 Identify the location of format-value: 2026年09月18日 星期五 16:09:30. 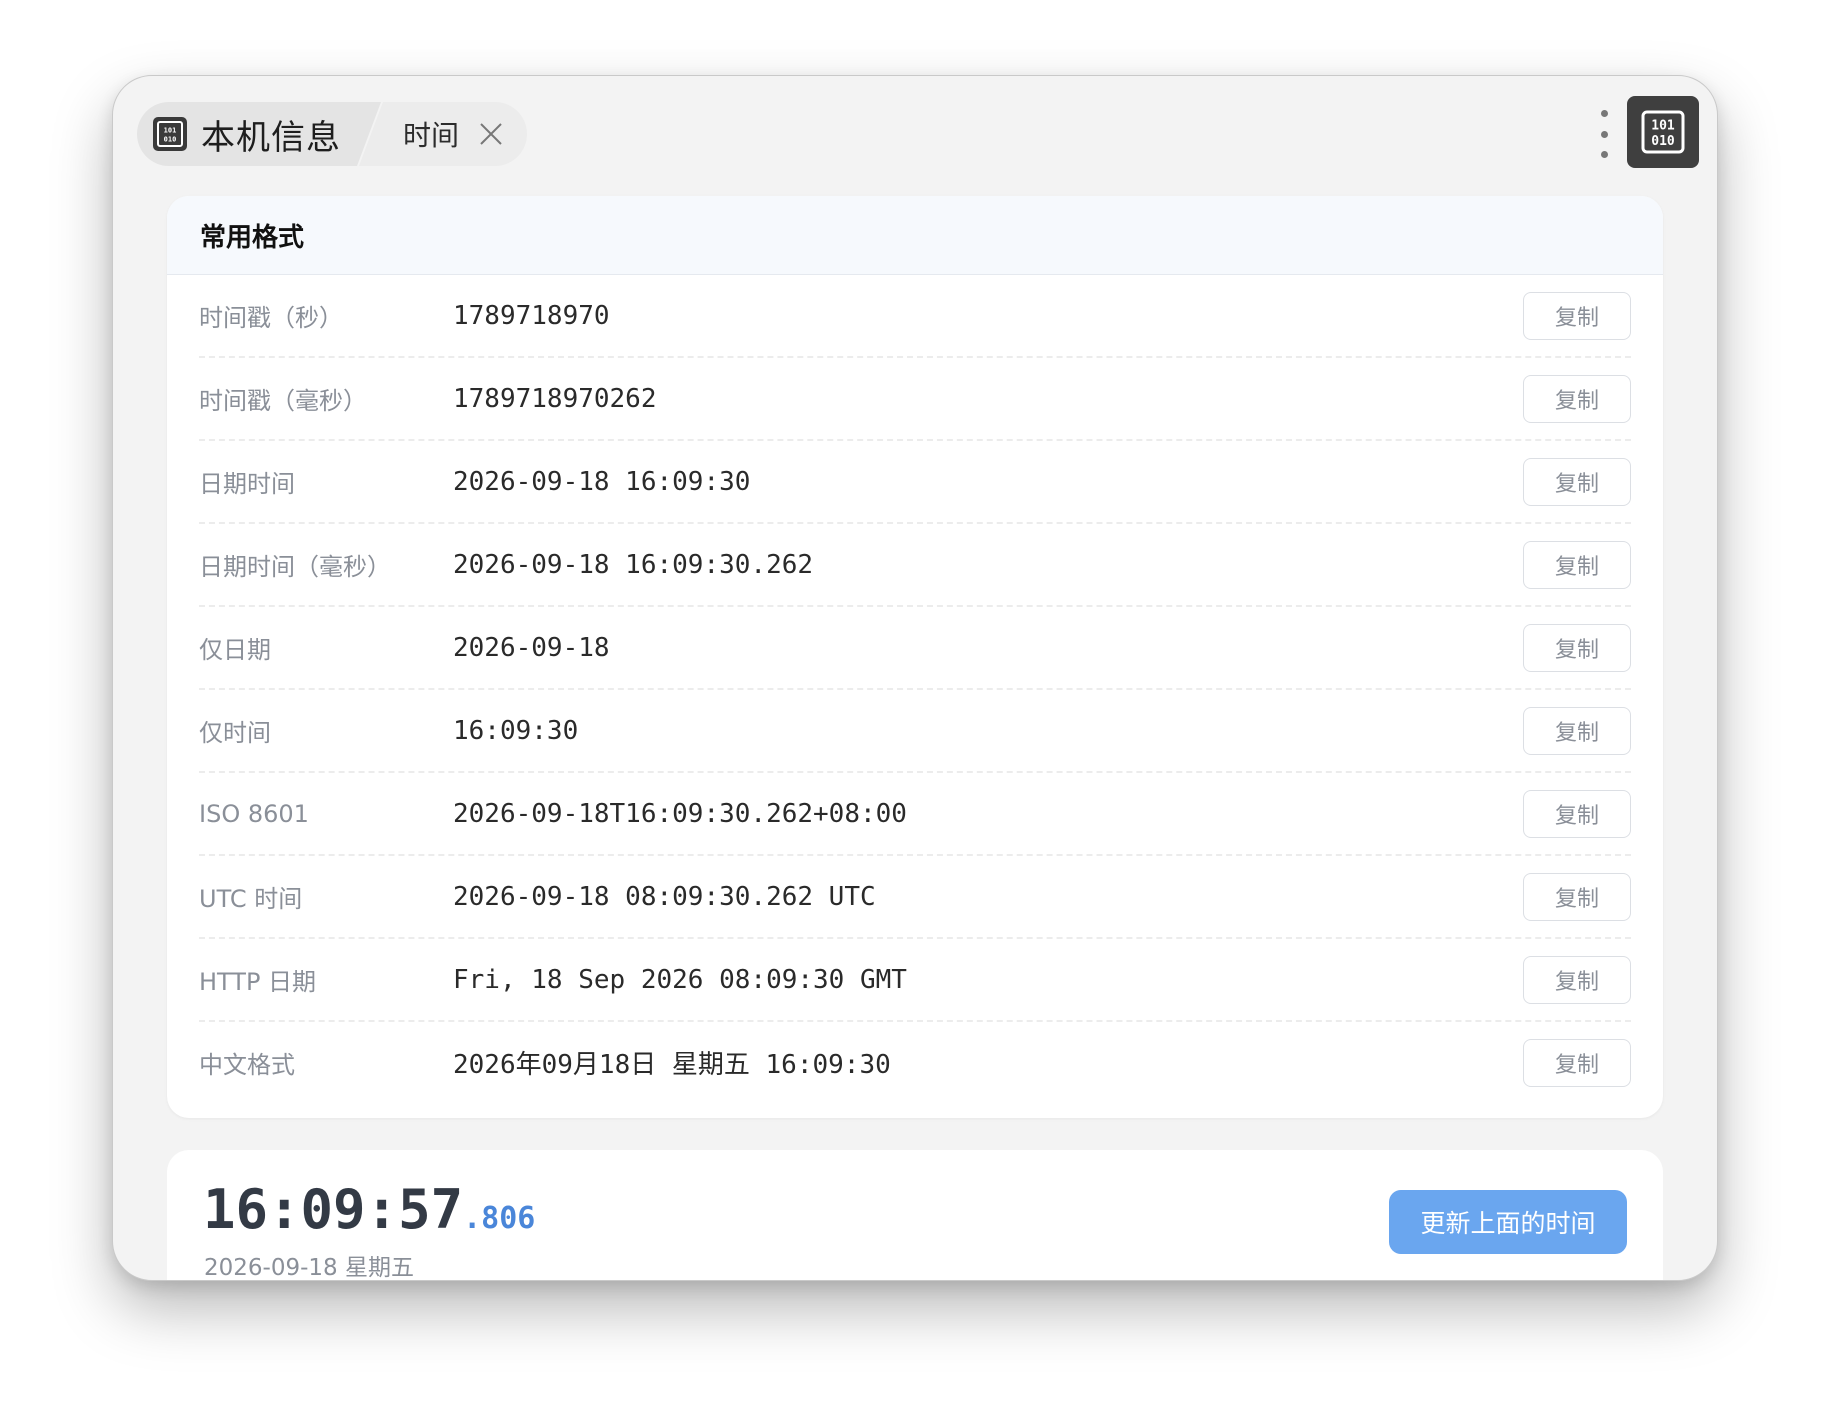
(672, 1065).